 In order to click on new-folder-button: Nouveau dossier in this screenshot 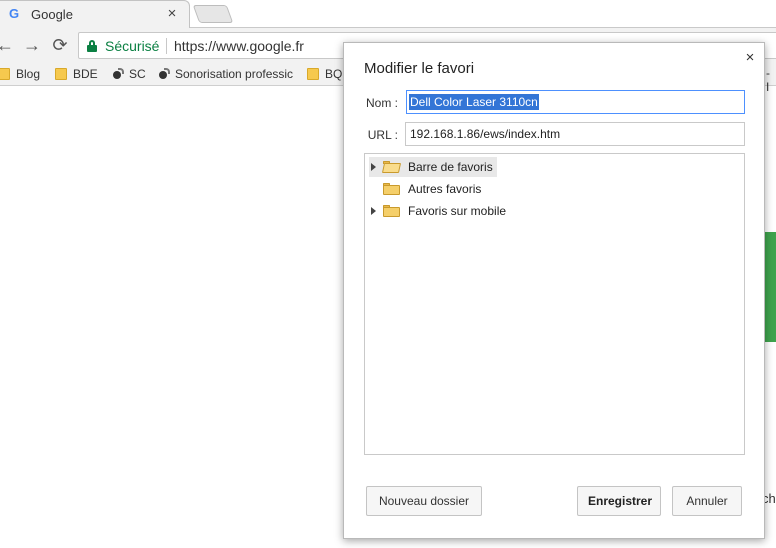, I will do `click(424, 501)`.